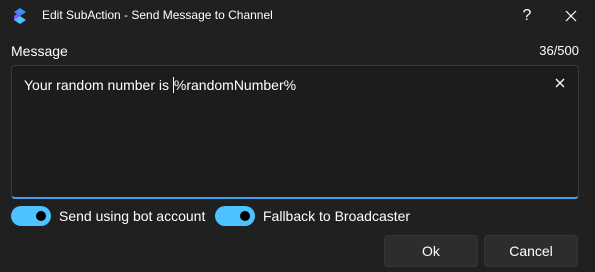  What do you see at coordinates (337, 216) in the screenshot?
I see `fallback-to-broadcaster-label: Fallback to Broadcaster` at bounding box center [337, 216].